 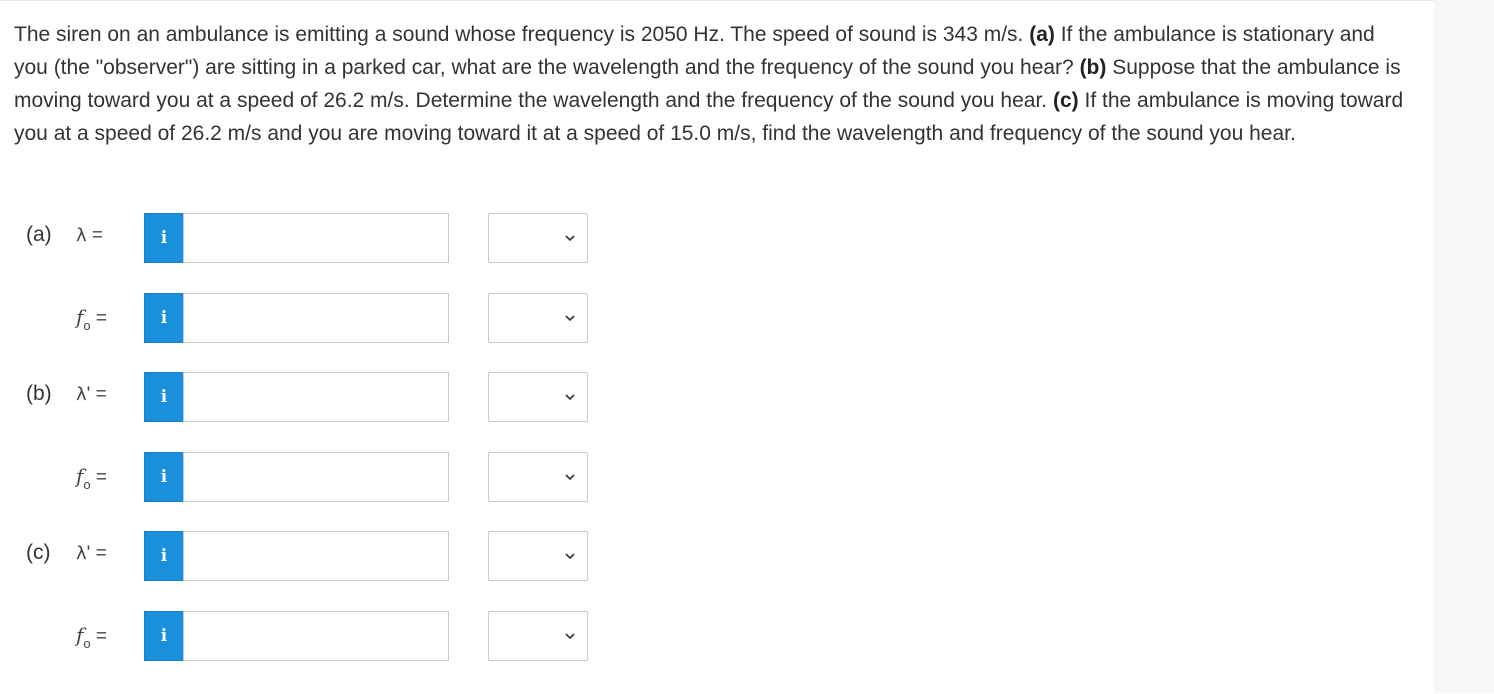 I want to click on answer-row-c-frequency: fo = i, so click(x=310, y=636).